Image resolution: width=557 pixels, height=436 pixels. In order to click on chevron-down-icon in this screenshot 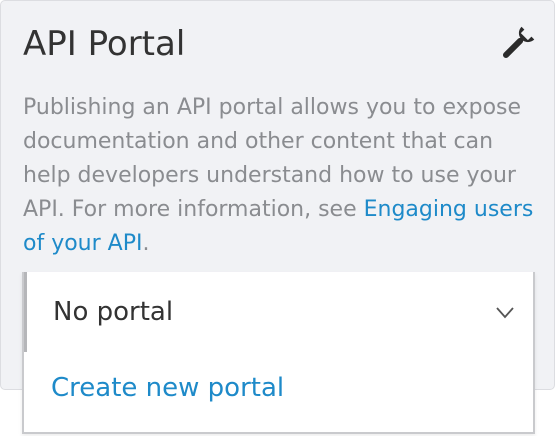, I will do `click(505, 312)`.